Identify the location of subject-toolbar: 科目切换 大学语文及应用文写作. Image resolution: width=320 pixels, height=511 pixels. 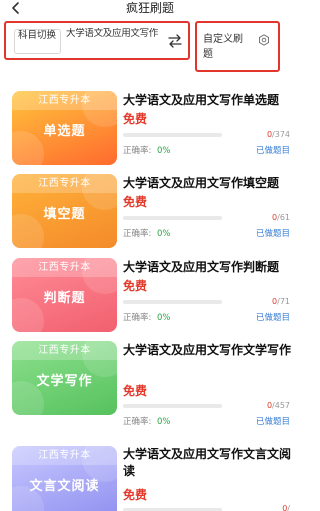
(97, 40).